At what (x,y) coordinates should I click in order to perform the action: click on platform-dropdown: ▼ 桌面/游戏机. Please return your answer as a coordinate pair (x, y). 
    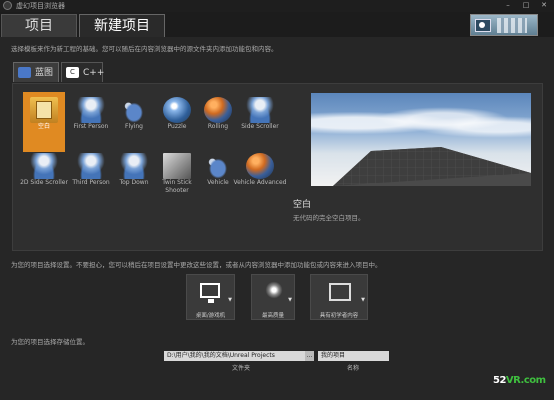
    Looking at the image, I should click on (210, 297).